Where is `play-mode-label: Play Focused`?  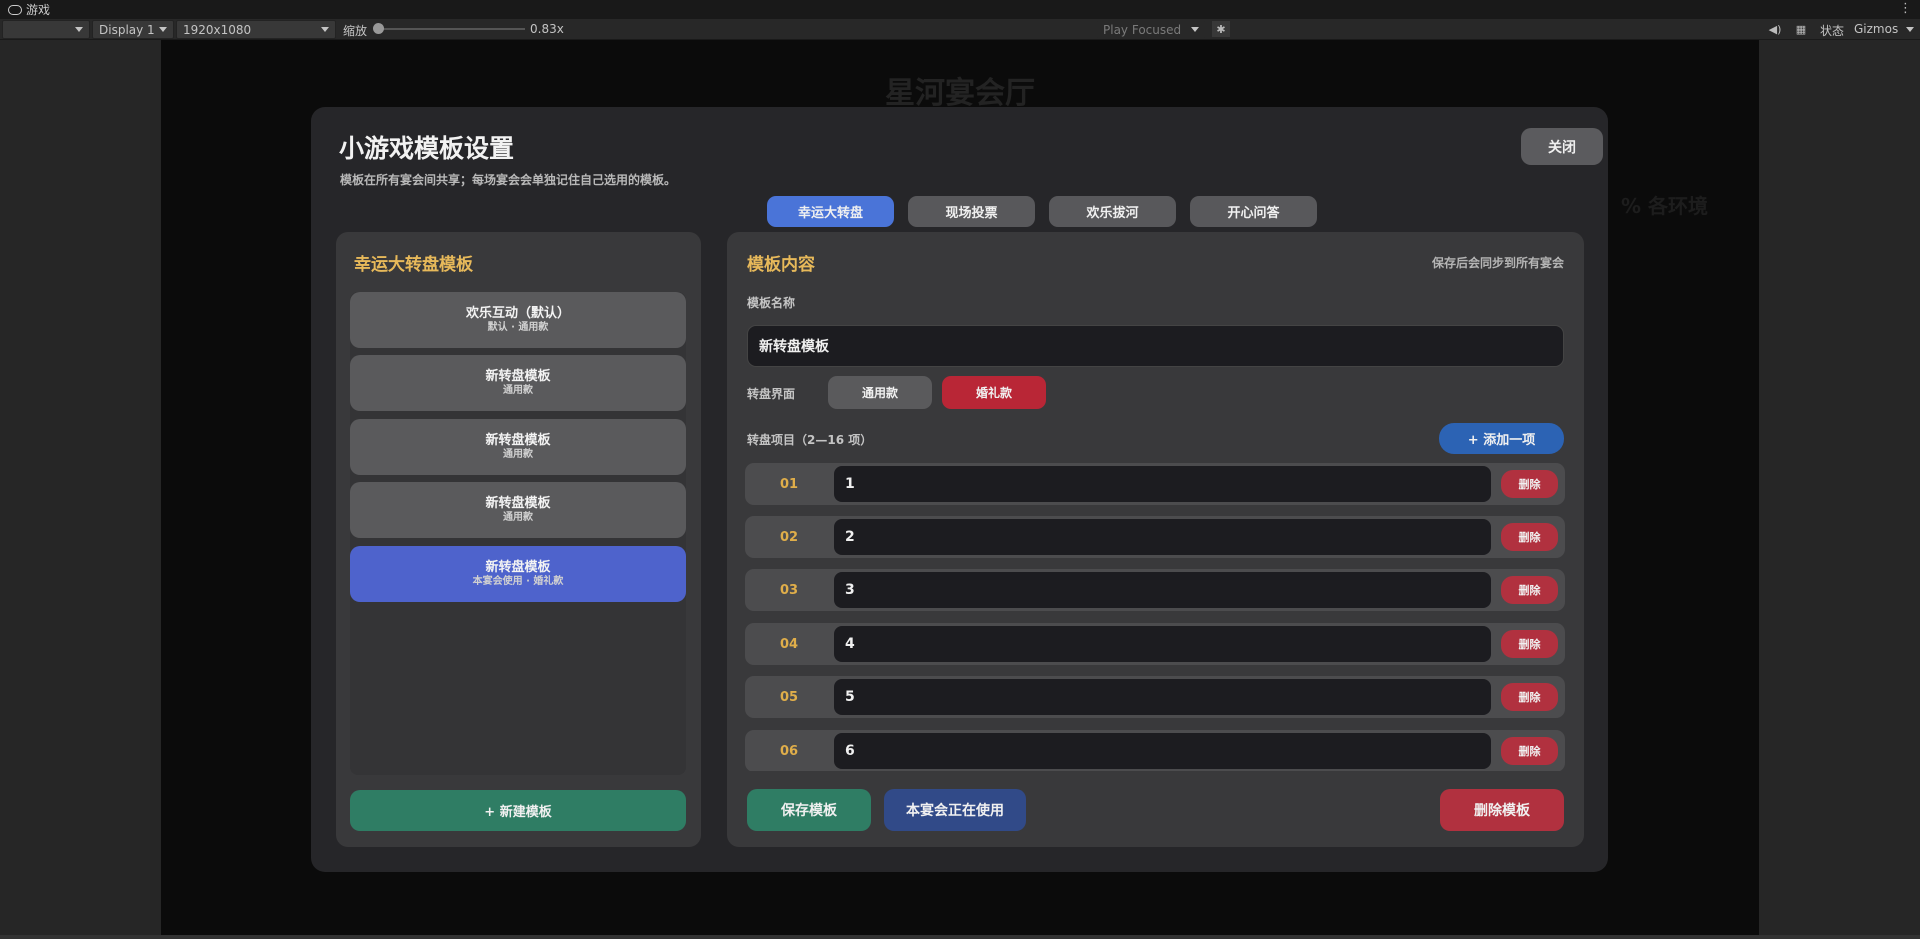 play-mode-label: Play Focused is located at coordinates (1142, 29).